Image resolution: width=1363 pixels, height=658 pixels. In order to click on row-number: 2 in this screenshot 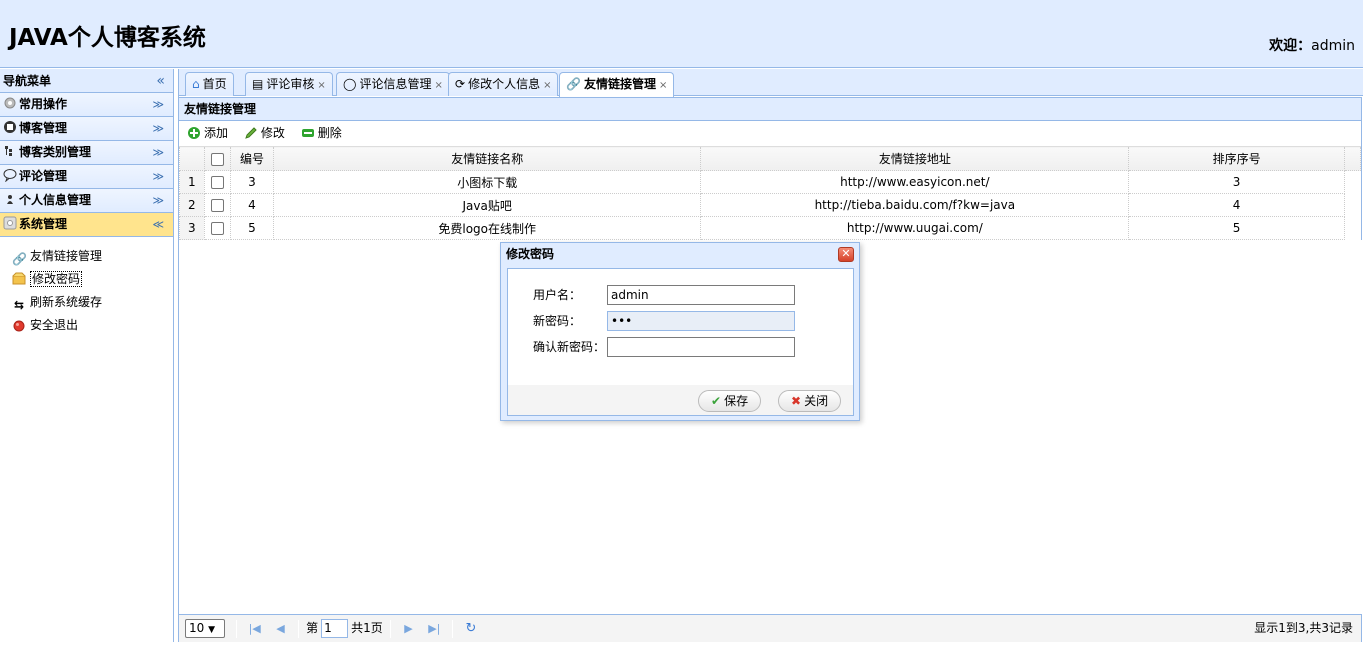, I will do `click(192, 205)`.